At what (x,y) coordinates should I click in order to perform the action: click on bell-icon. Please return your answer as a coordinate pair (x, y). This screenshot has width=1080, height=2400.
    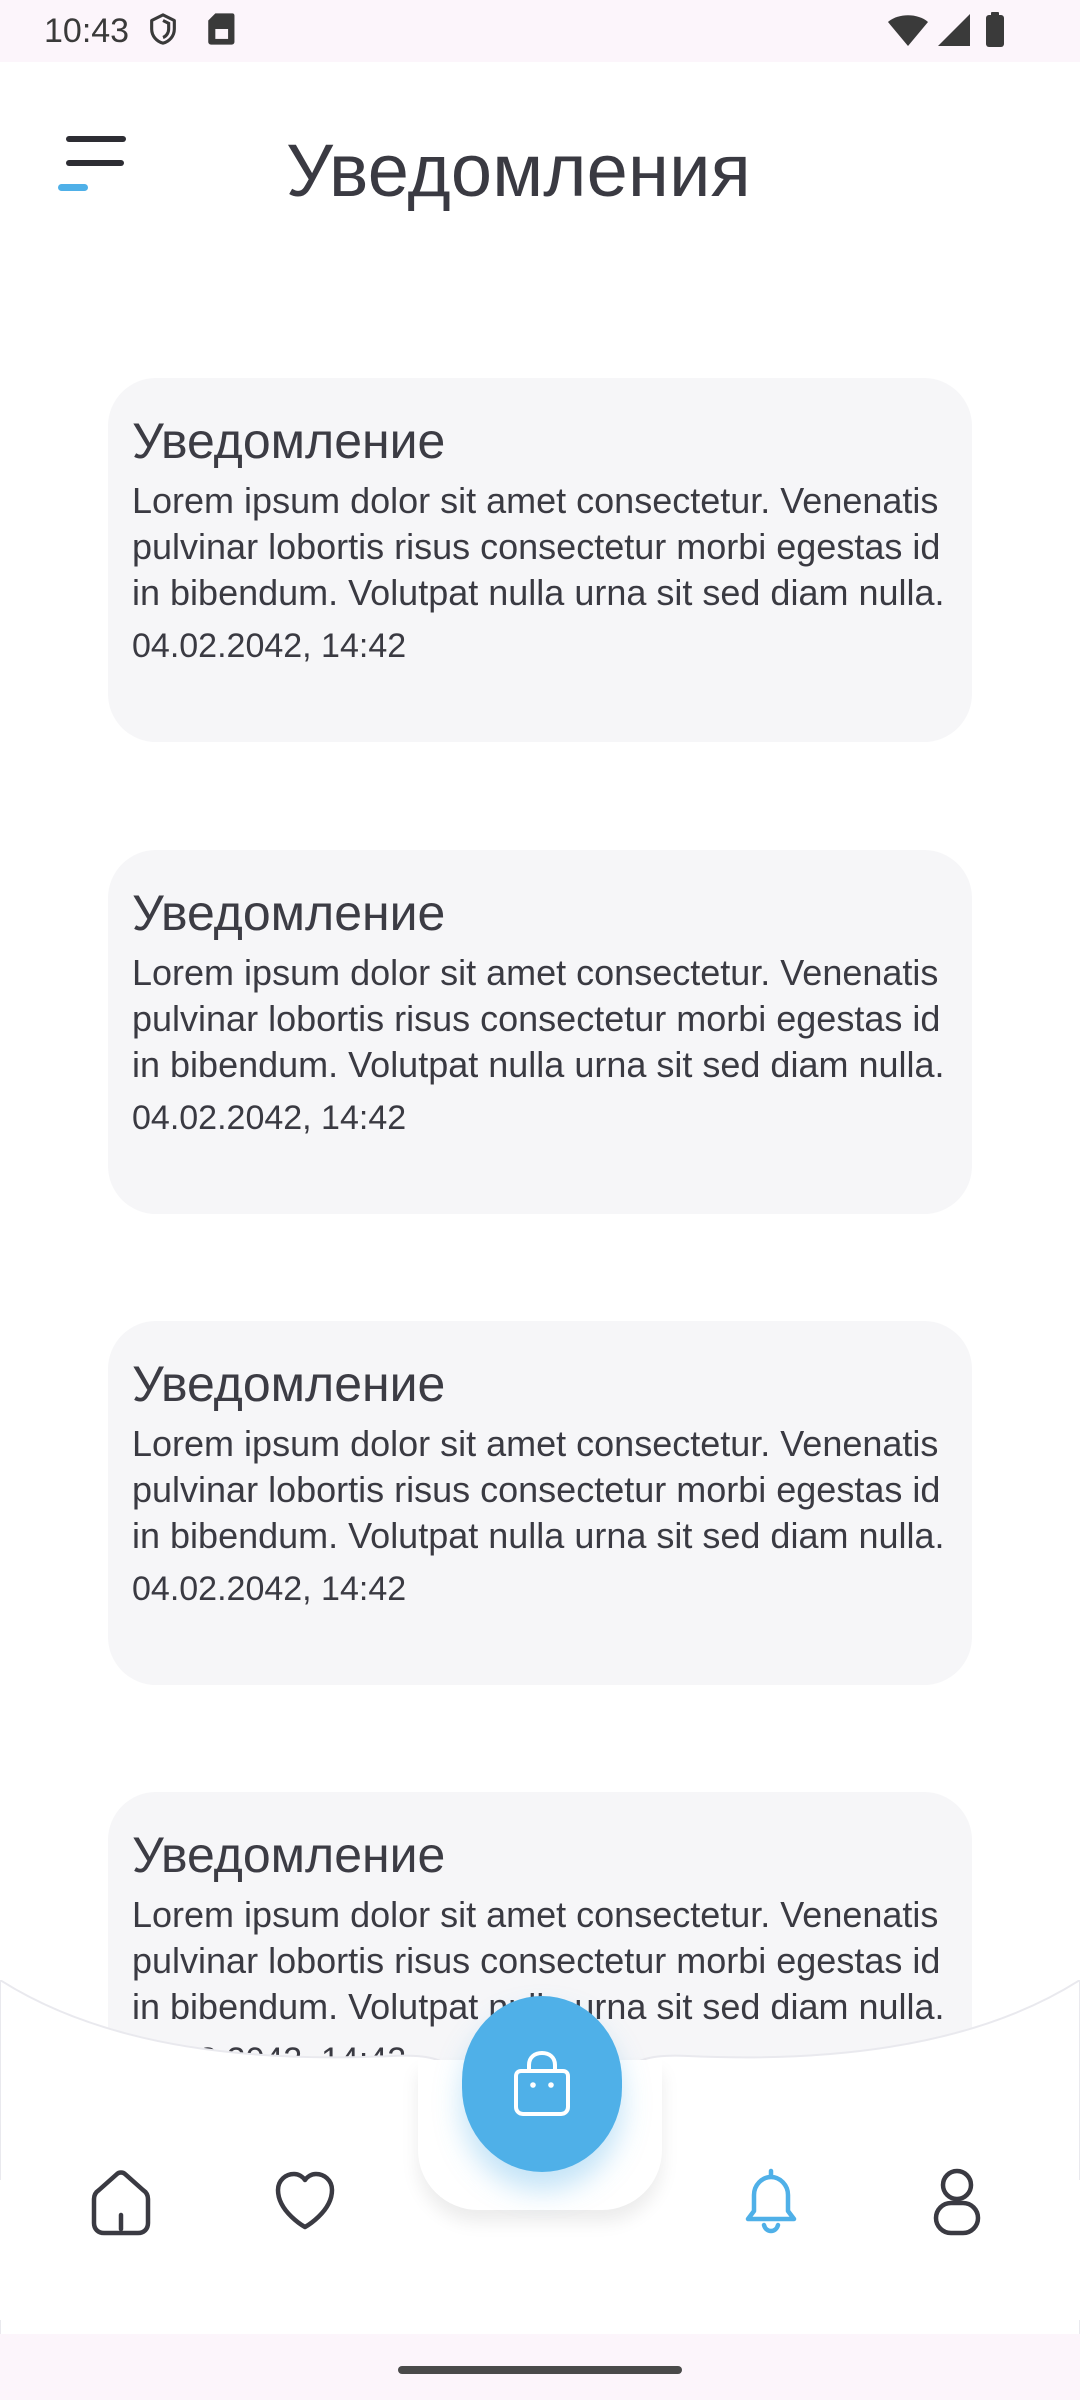
    Looking at the image, I should click on (771, 2201).